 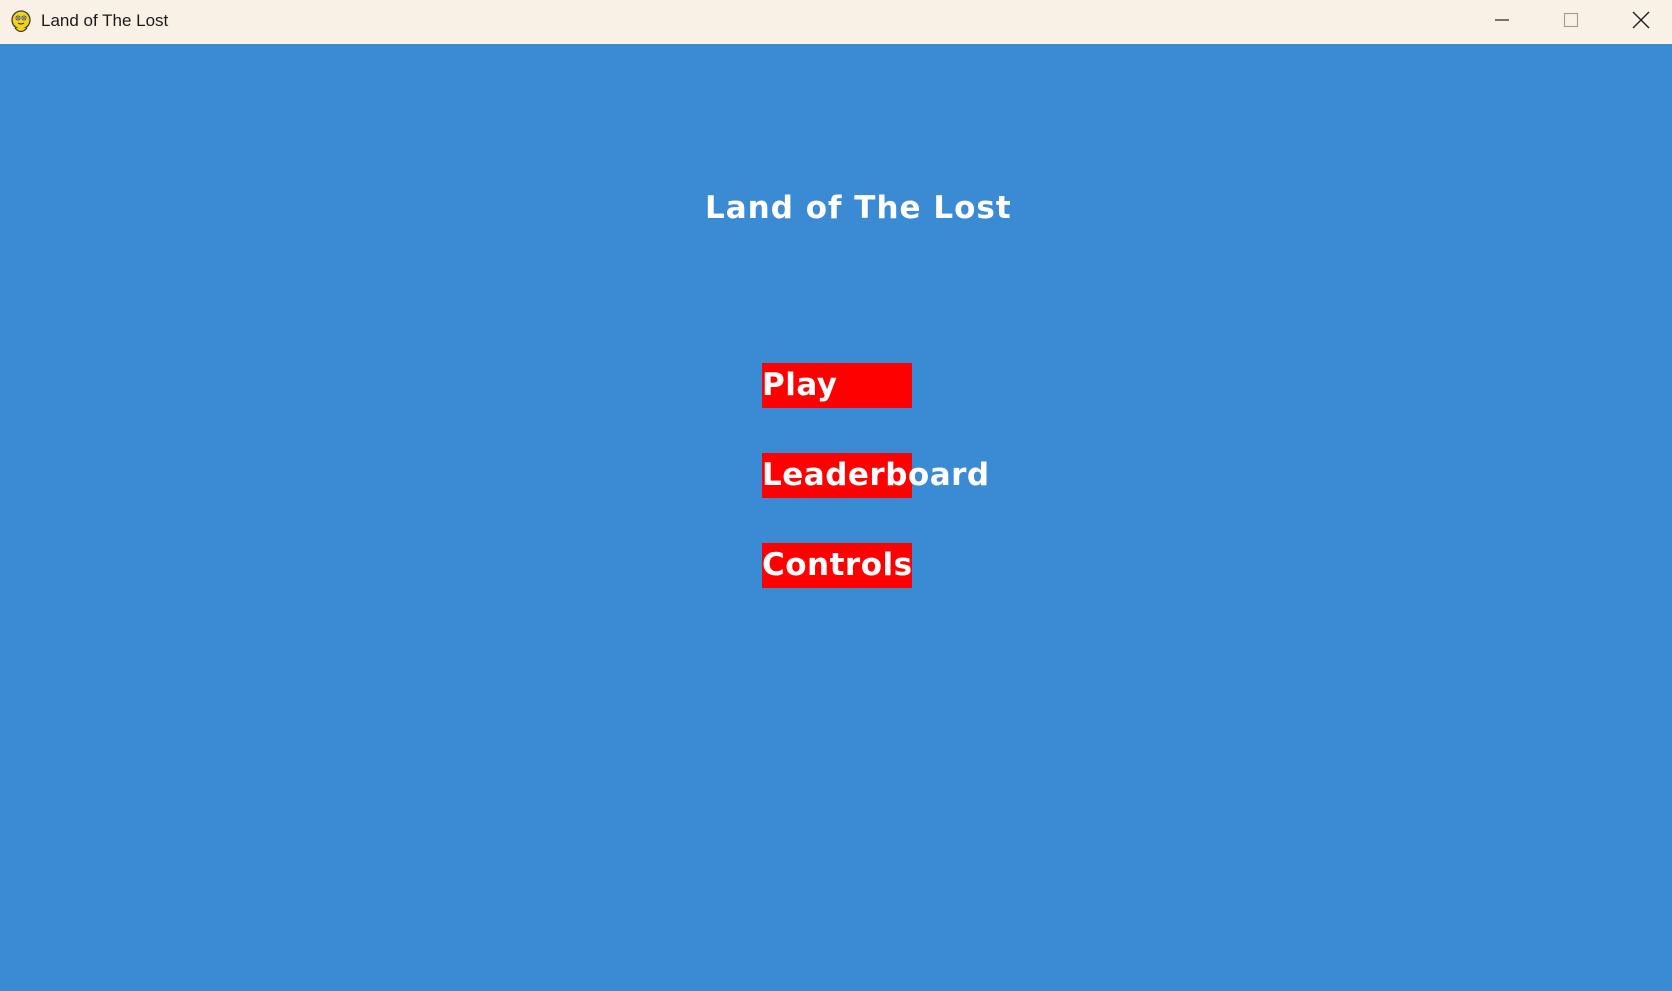 What do you see at coordinates (105, 20) in the screenshot?
I see `window-title: Land of The Lost` at bounding box center [105, 20].